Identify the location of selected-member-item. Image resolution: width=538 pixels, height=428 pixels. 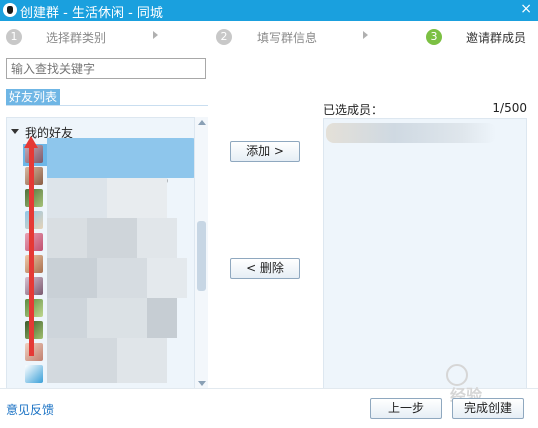
(411, 133).